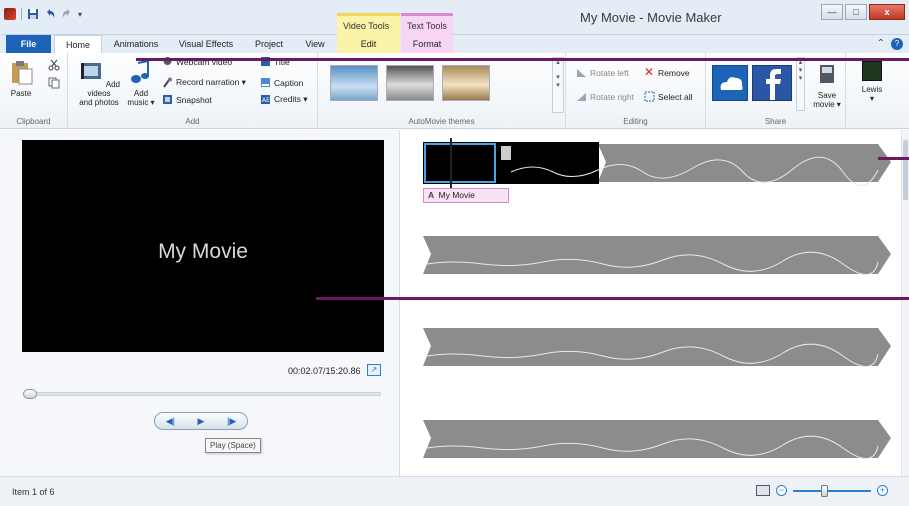 This screenshot has width=909, height=506. What do you see at coordinates (781, 490) in the screenshot?
I see `zoom-out-button: −` at bounding box center [781, 490].